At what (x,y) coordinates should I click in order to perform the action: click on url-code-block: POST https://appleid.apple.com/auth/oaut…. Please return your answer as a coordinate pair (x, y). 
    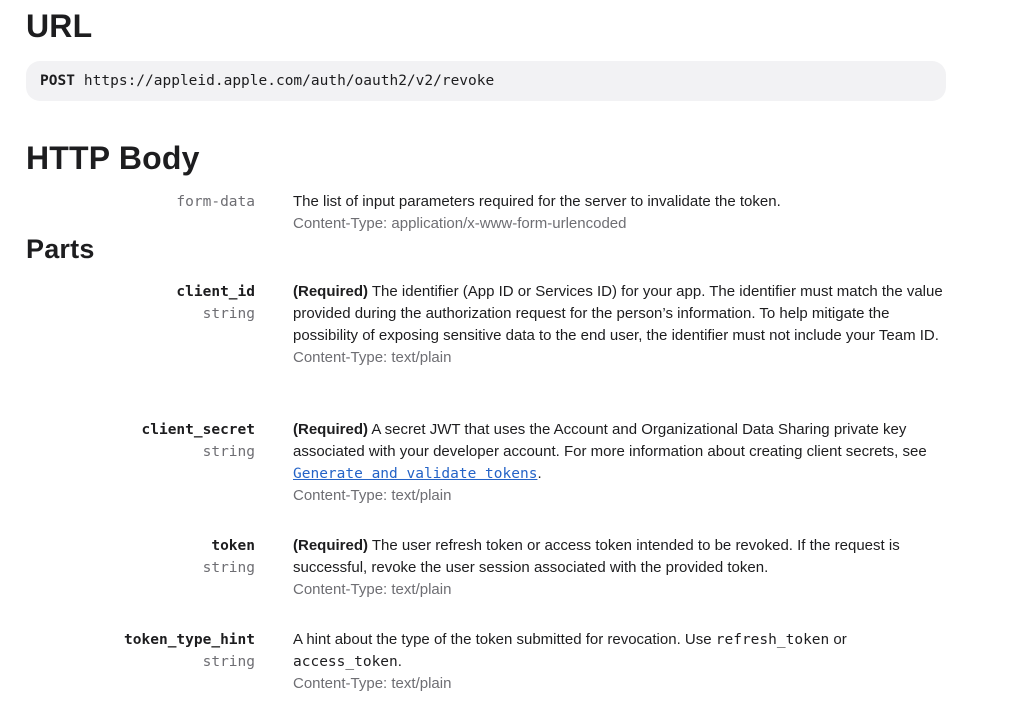
    Looking at the image, I should click on (486, 81).